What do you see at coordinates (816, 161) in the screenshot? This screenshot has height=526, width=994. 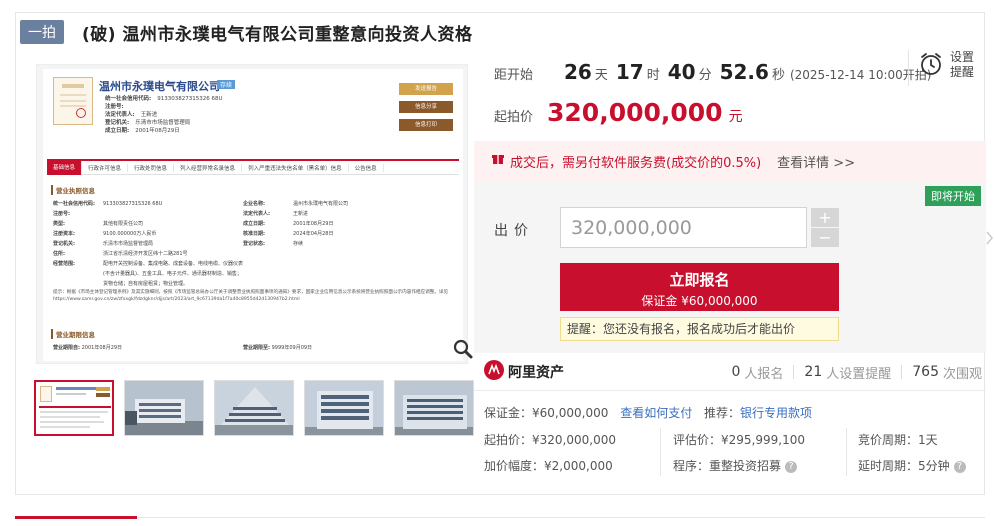 I see `view-details-link: 查看详情 >>` at bounding box center [816, 161].